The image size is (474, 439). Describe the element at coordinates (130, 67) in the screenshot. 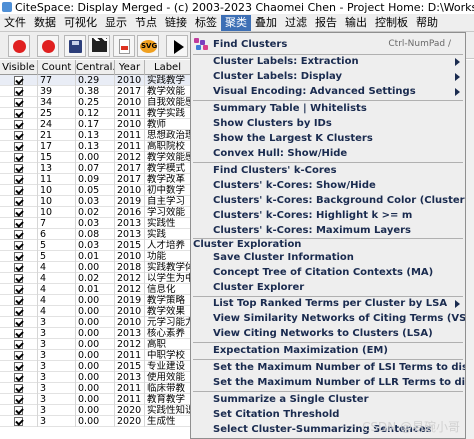

I see `column-header-year: Year` at that location.